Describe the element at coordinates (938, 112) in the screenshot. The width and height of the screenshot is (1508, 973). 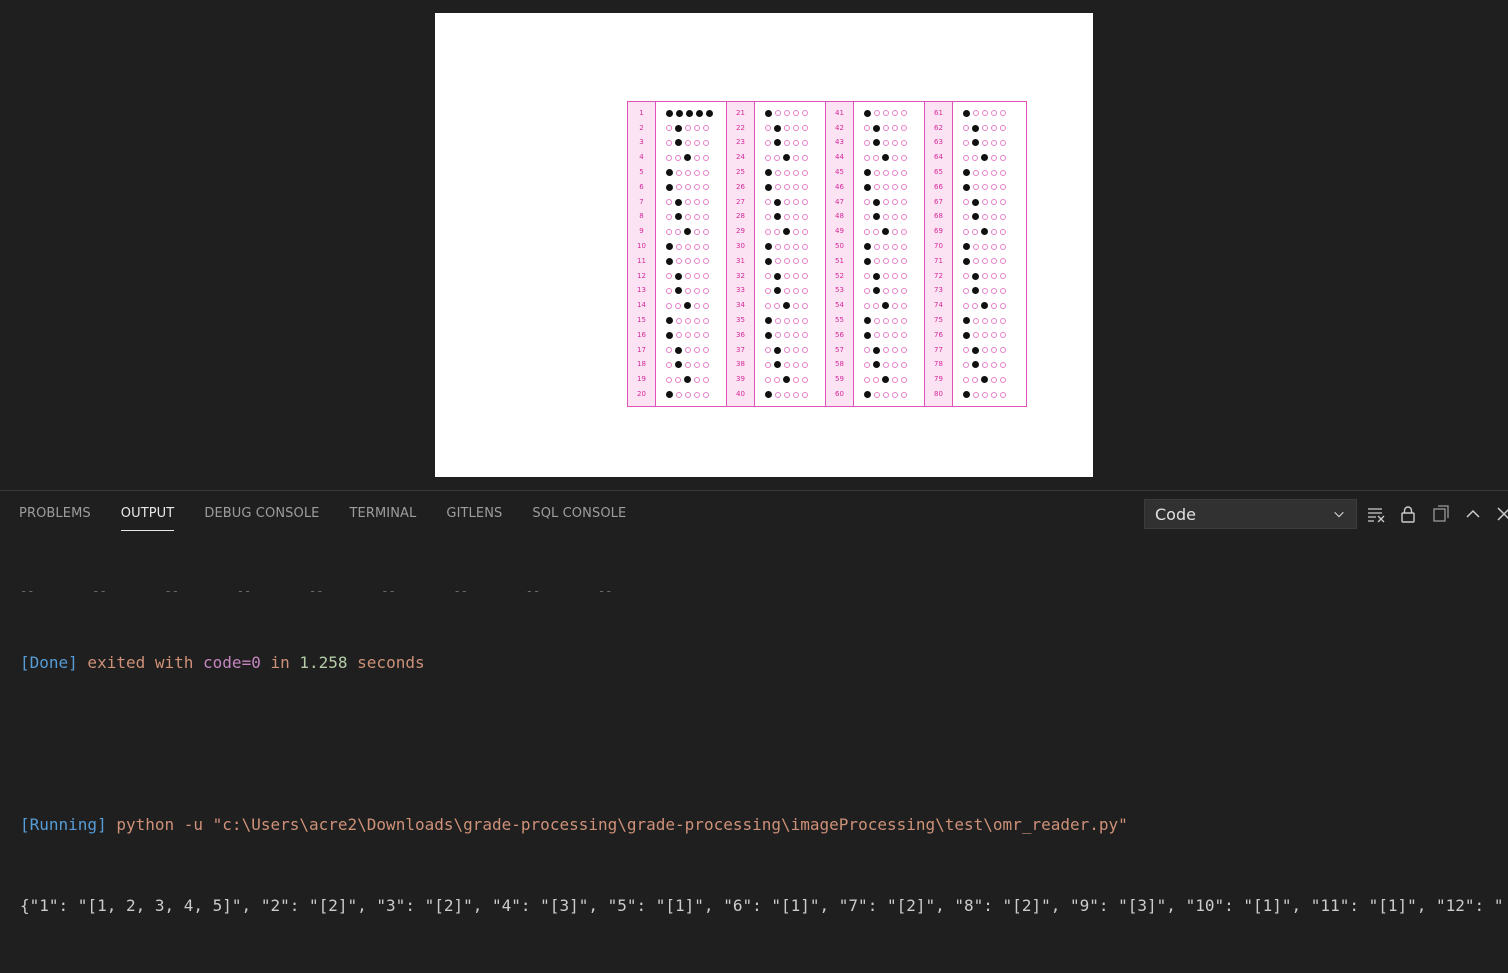
I see `question-number: 61` at that location.